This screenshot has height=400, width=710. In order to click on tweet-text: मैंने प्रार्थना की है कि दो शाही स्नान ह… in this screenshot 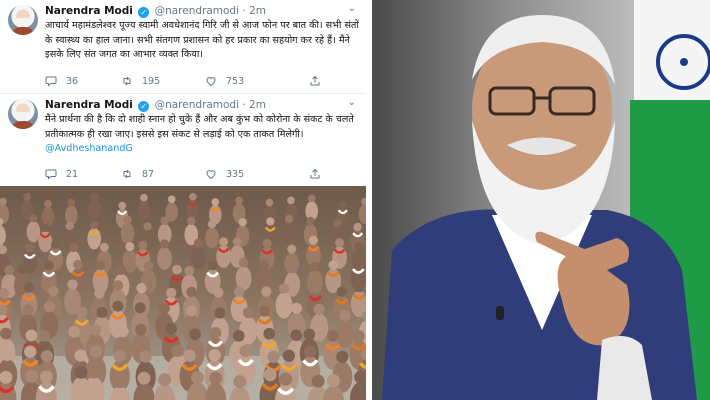, I will do `click(199, 127)`.